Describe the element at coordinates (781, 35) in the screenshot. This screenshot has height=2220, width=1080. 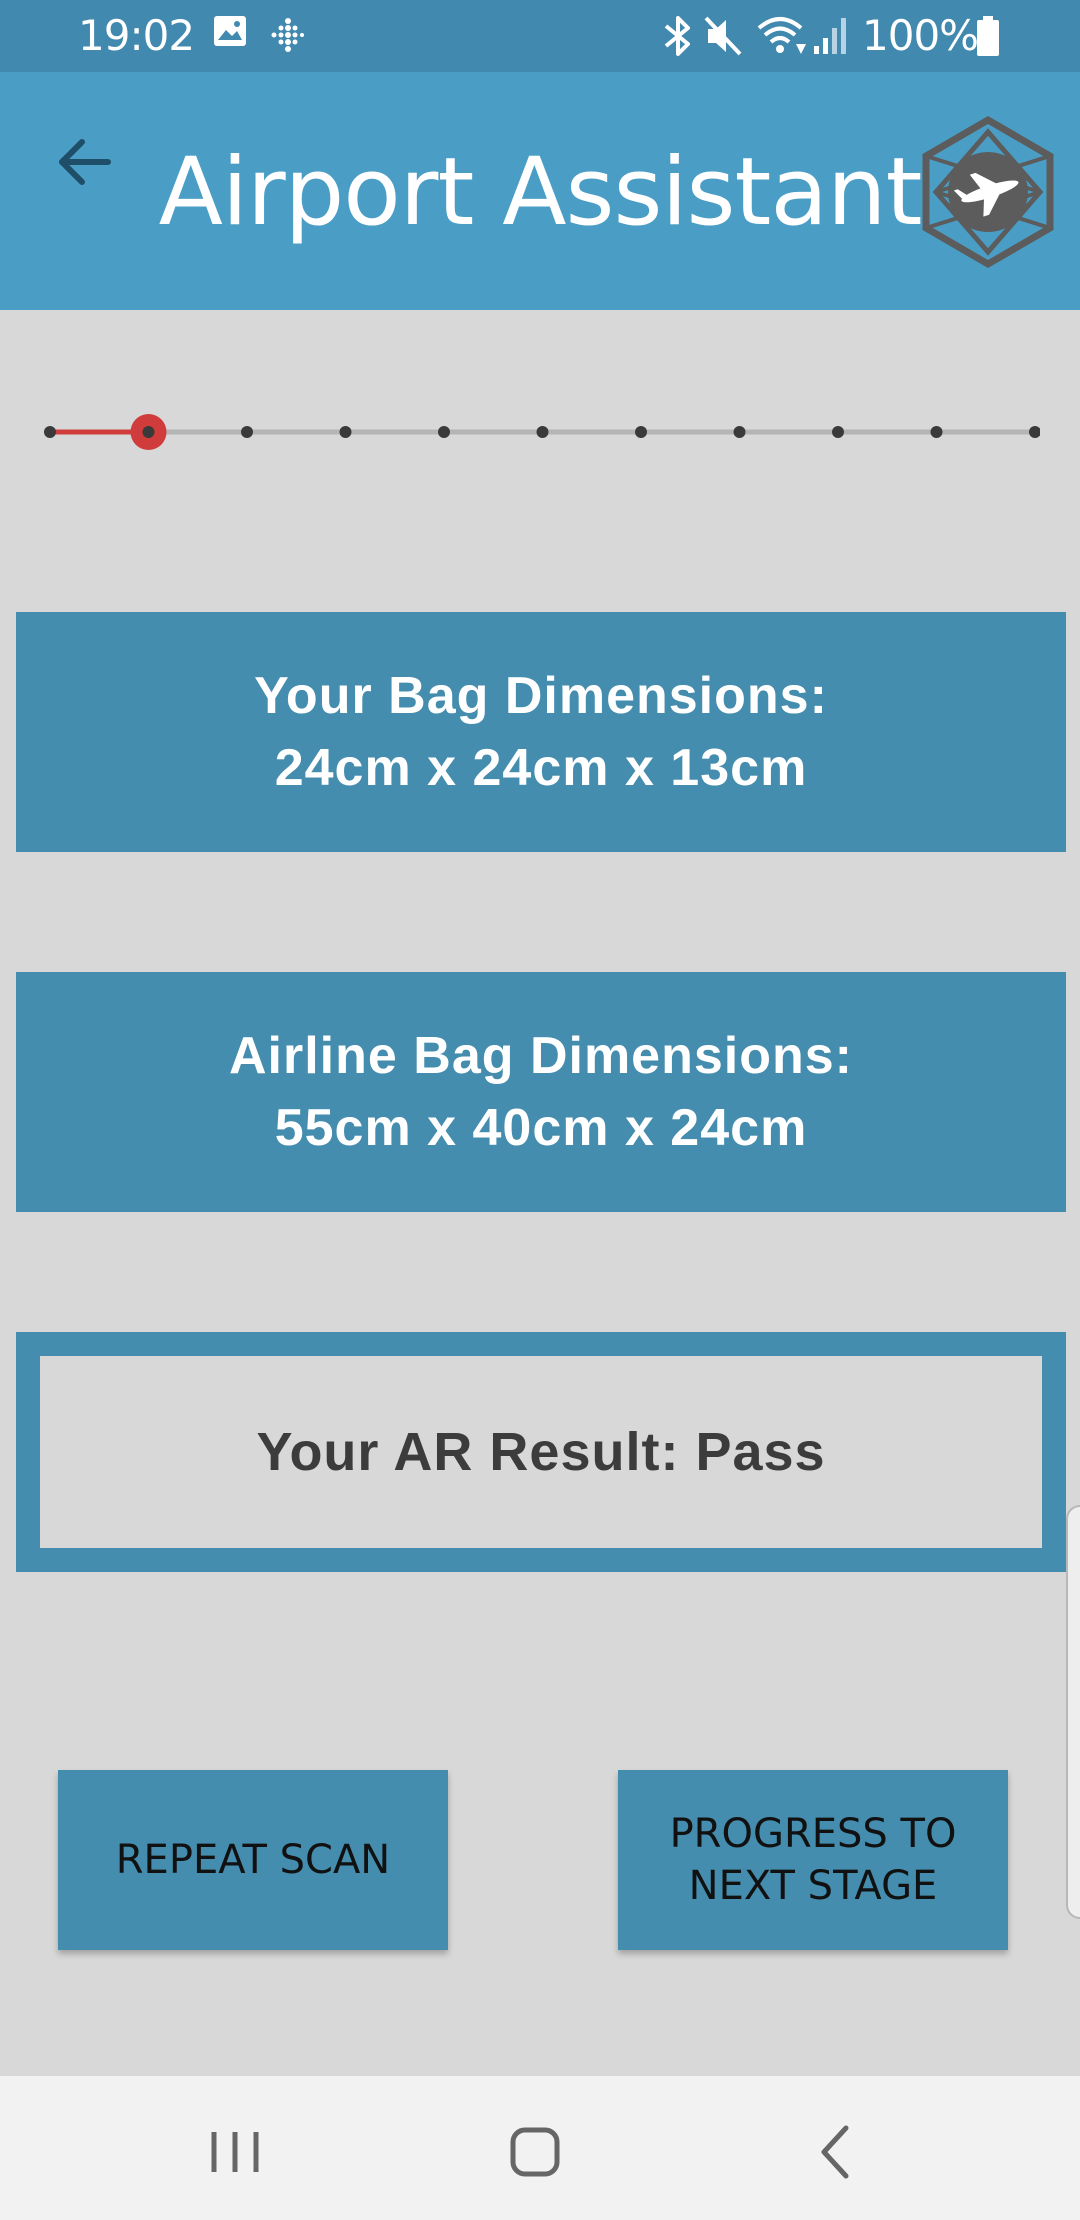
I see `wifi-icon` at that location.